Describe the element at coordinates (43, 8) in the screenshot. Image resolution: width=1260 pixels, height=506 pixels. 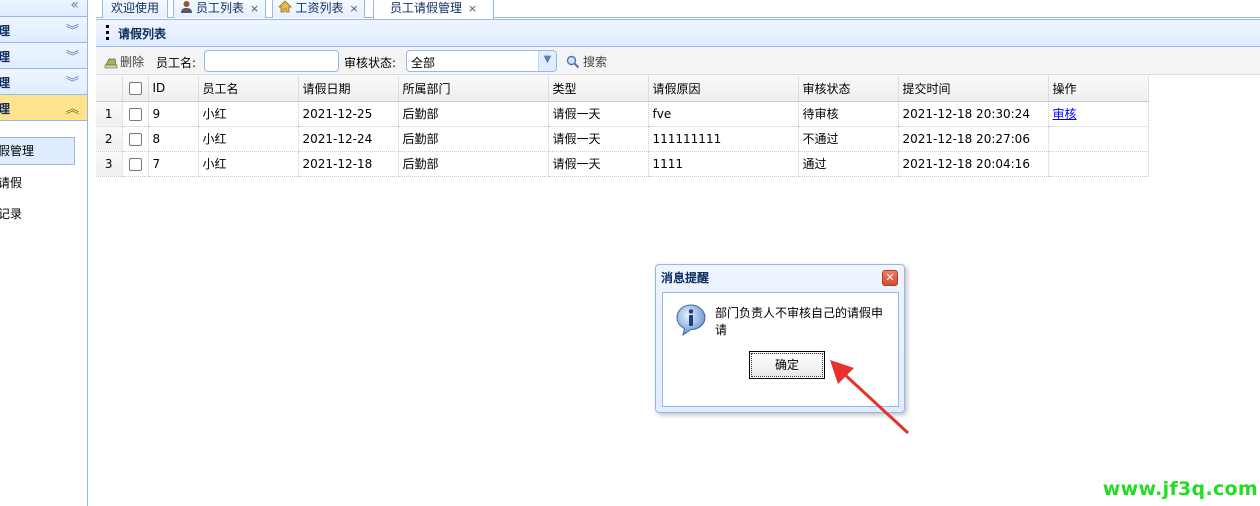
I see `sidebar-collapse-bar: «` at that location.